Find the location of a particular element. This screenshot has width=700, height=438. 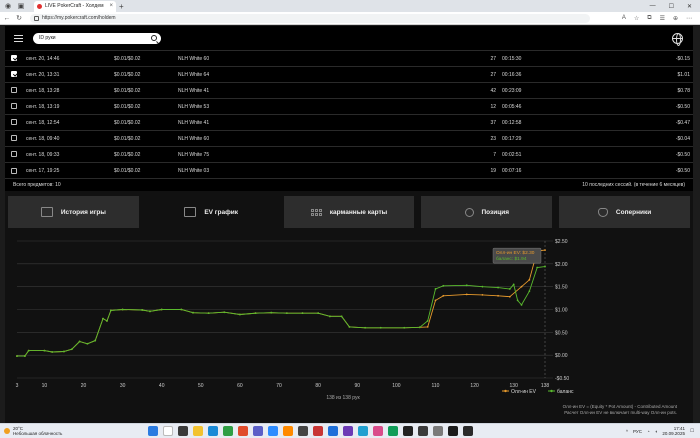

favorites-list-icon: ☰ is located at coordinates (662, 18).